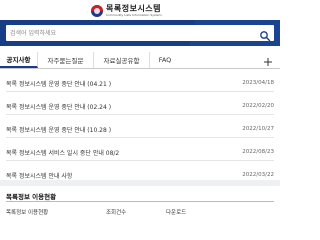  What do you see at coordinates (122, 60) in the screenshot?
I see `tab-archive: 자료실공유함` at bounding box center [122, 60].